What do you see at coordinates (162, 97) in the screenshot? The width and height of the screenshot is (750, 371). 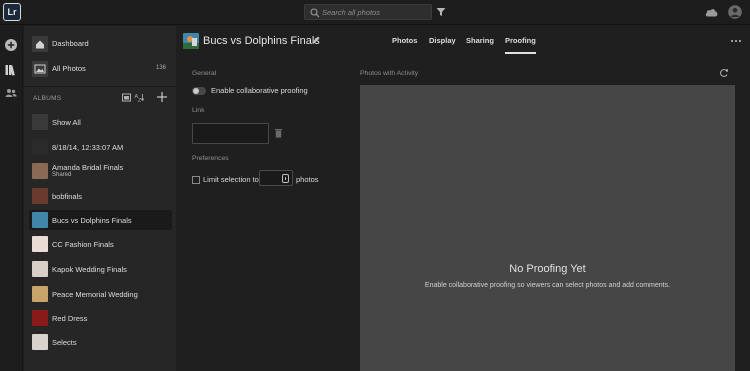 I see `add-album-icon` at bounding box center [162, 97].